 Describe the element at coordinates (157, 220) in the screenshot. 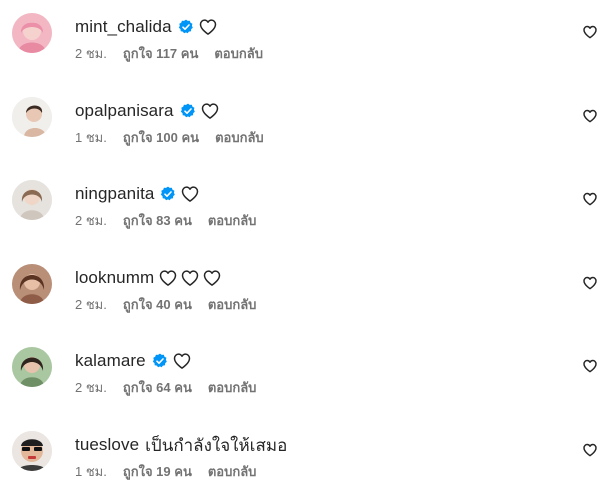

I see `comment-likes: ถูกใจ 83 คน` at that location.